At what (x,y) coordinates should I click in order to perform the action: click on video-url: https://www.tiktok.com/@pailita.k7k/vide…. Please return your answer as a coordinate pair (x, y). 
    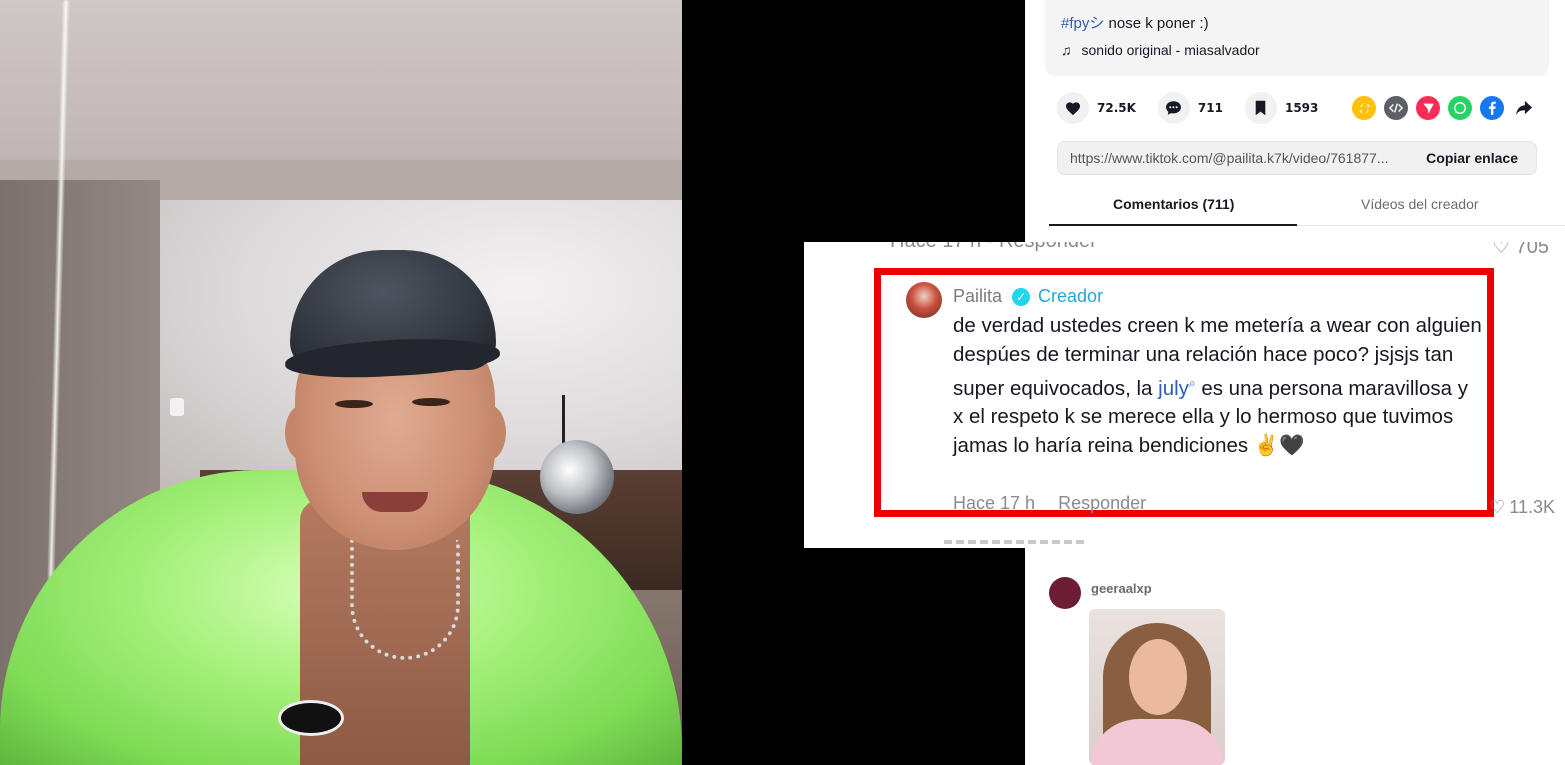
    Looking at the image, I should click on (1229, 158).